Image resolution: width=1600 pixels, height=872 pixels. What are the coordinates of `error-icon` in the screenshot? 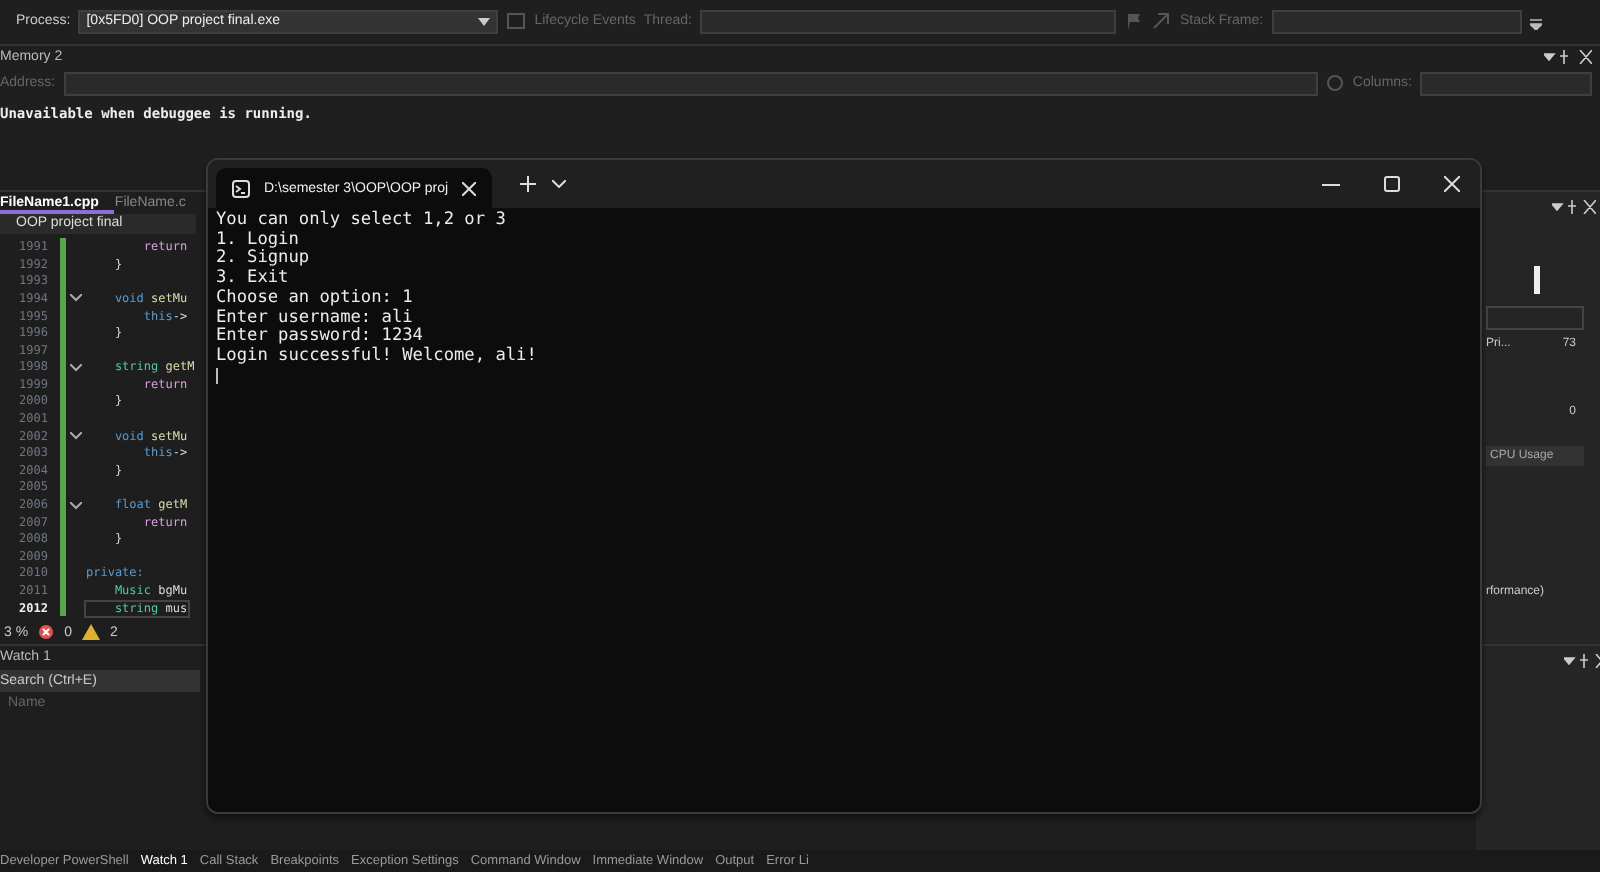 It's located at (46, 632).